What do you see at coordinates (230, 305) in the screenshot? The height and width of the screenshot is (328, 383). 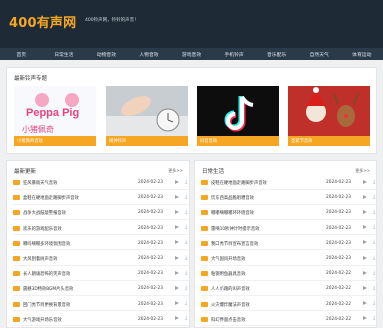 I see `list-item-title: 火灾爆炸魔法声音效` at bounding box center [230, 305].